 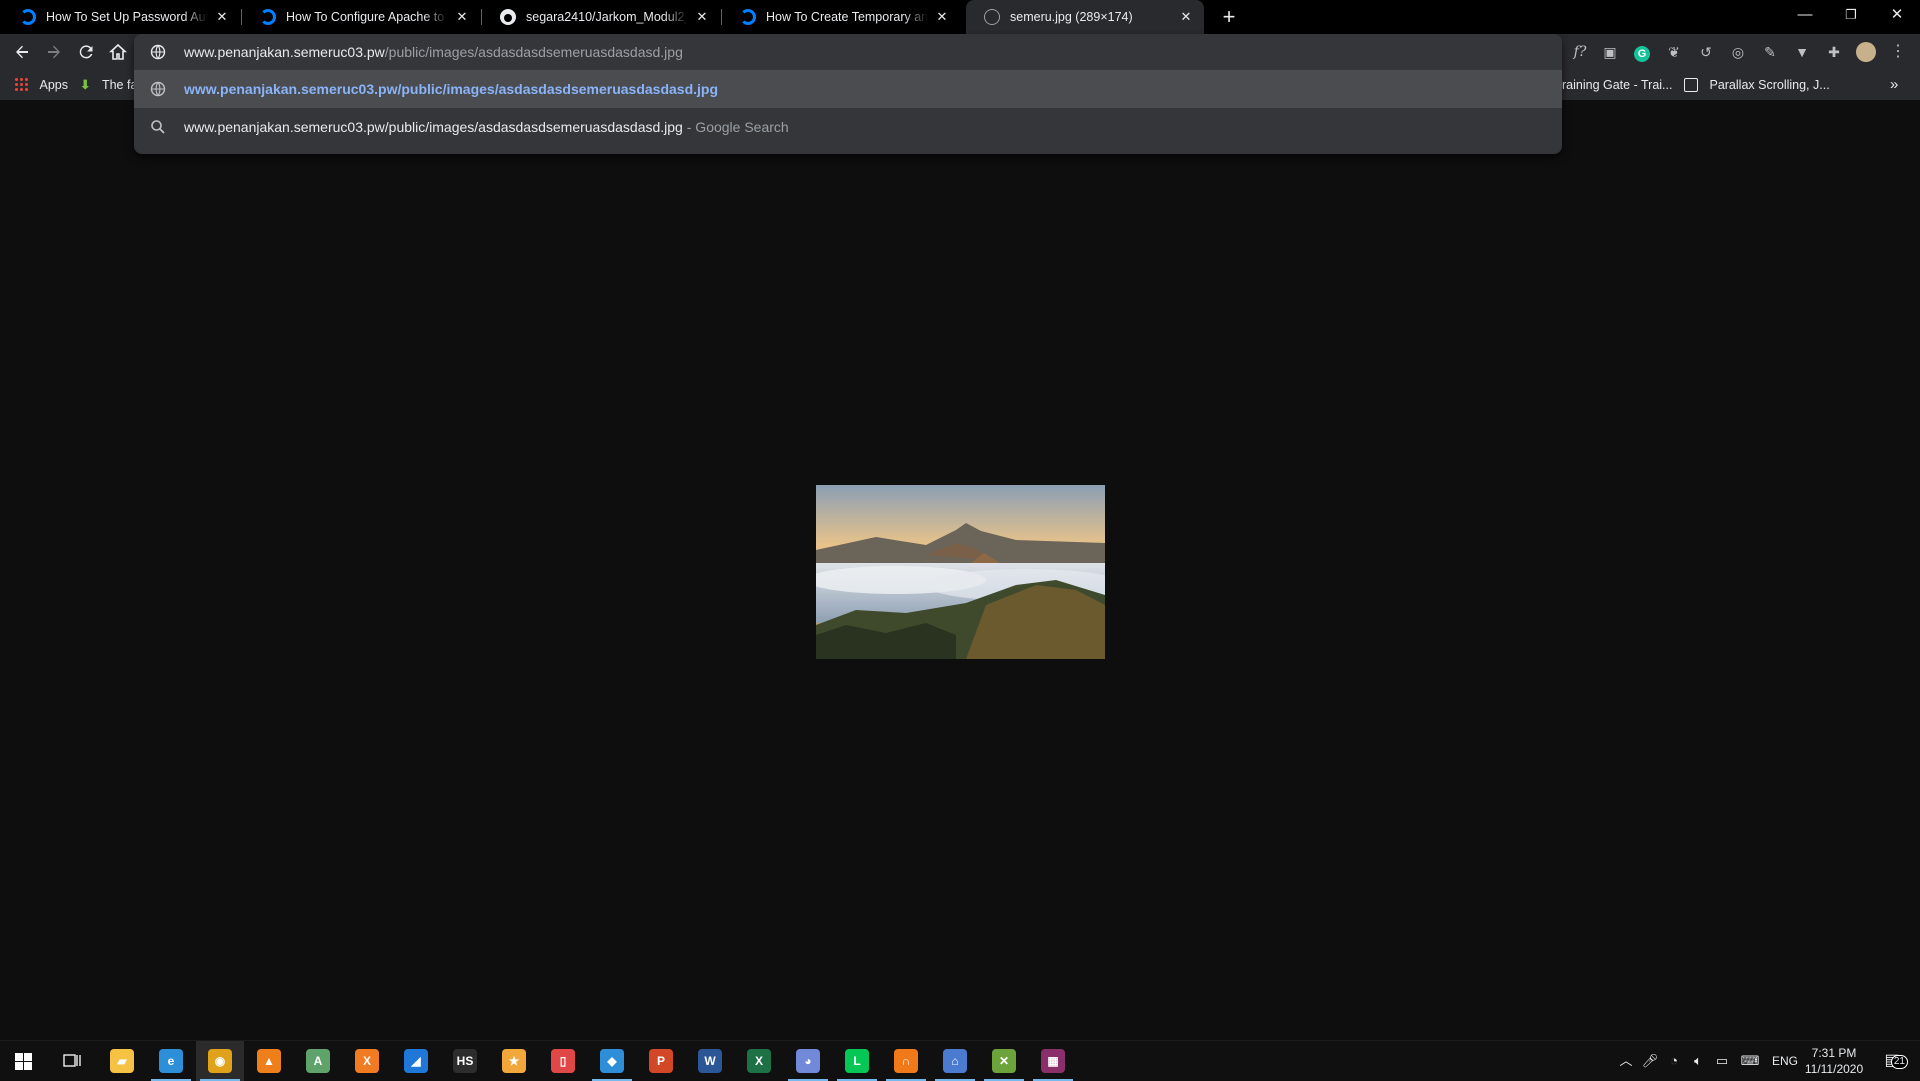 What do you see at coordinates (269, 1061) in the screenshot?
I see `taskbar-app-vlc: ▲` at bounding box center [269, 1061].